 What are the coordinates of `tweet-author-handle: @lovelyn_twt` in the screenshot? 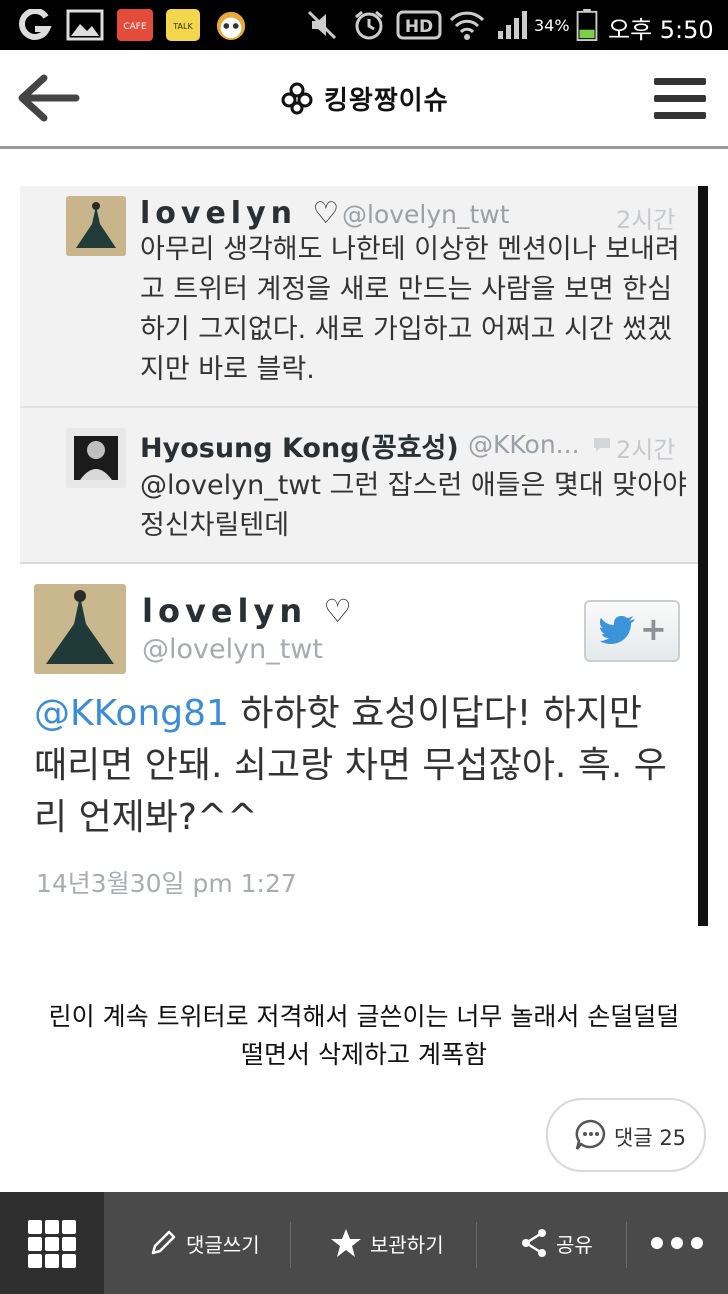 It's located at (232, 649).